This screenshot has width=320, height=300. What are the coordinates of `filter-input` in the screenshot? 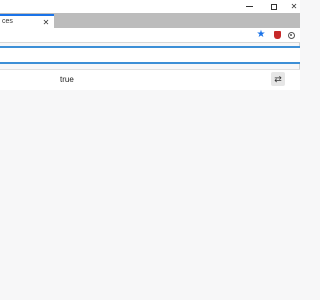 It's located at (150, 55).